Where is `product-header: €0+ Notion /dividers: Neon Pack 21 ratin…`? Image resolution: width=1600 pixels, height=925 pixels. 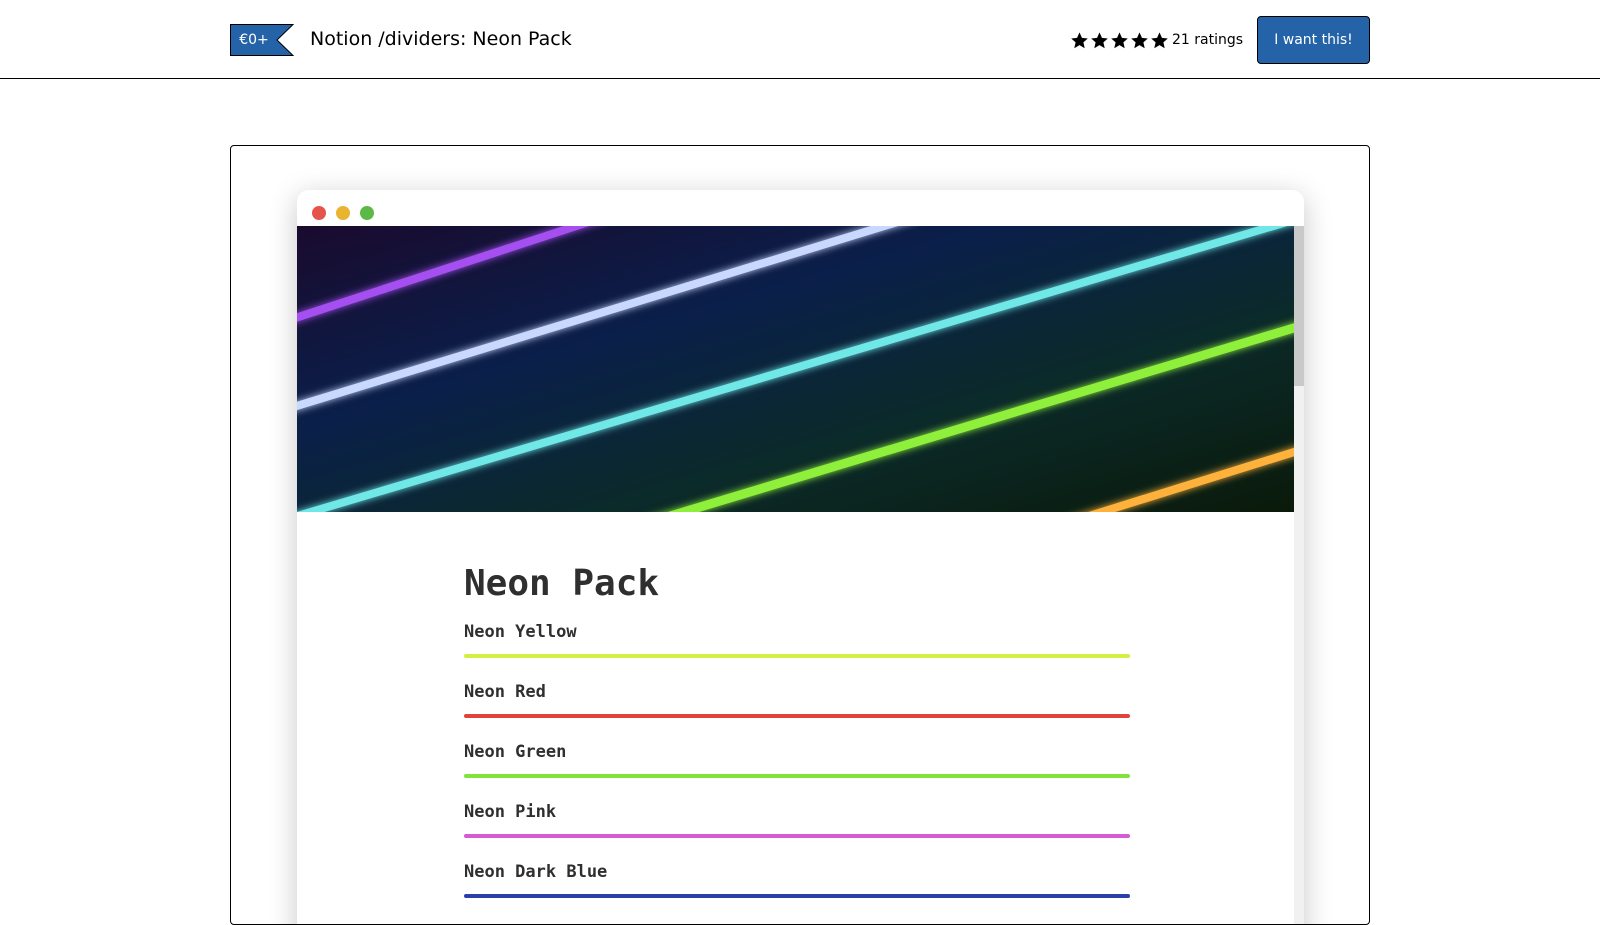 product-header: €0+ Notion /dividers: Neon Pack 21 ratin… is located at coordinates (800, 39).